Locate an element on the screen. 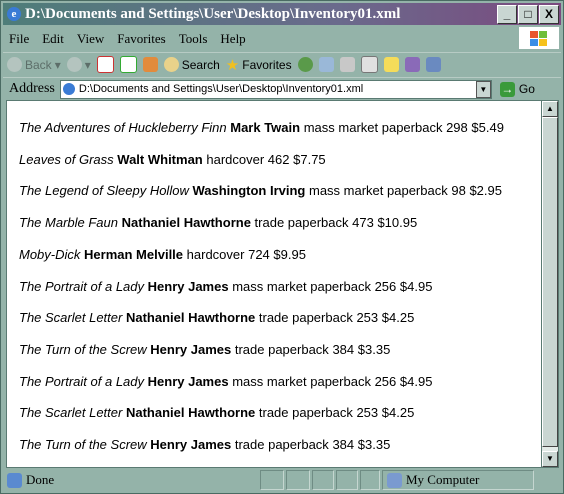 The width and height of the screenshot is (564, 494). home-icon is located at coordinates (150, 64).